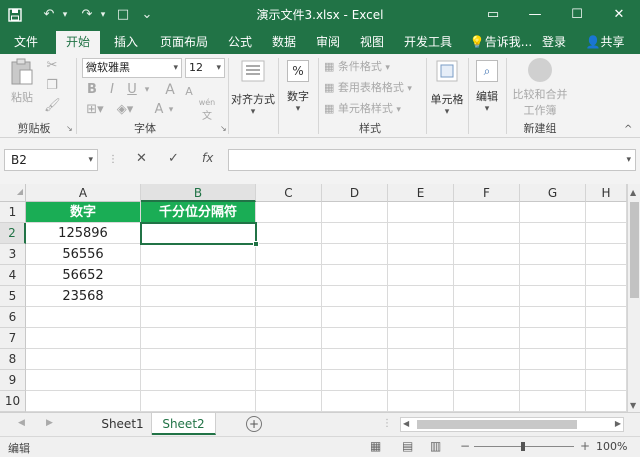 The image size is (640, 457). Describe the element at coordinates (619, 15) in the screenshot. I see `close-icon: ✕` at that location.